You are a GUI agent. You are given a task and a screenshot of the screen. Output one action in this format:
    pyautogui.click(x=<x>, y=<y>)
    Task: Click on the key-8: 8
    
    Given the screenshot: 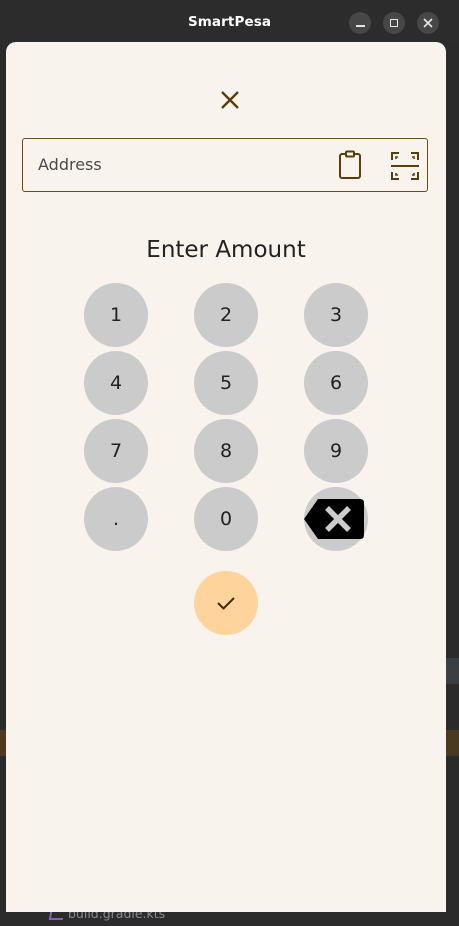 What is the action you would take?
    pyautogui.click(x=226, y=451)
    